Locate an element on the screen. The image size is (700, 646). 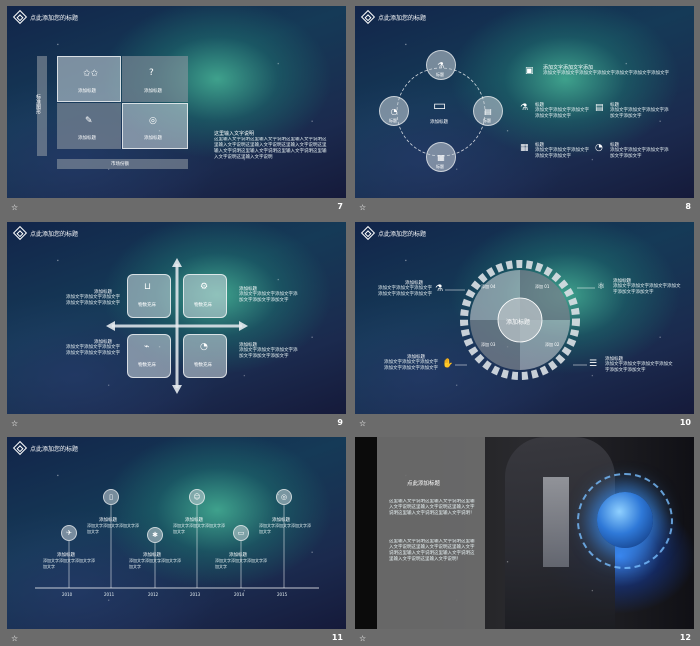
cycle-icon: ◔ is located at coordinates (599, 148).